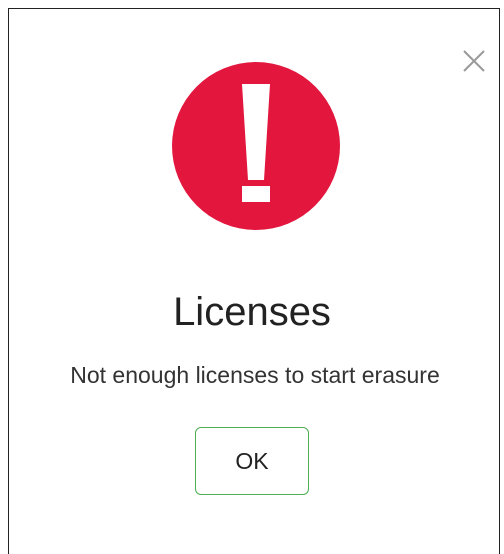 The image size is (504, 554). I want to click on dialog-message: Not enough licenses to start erasure, so click(255, 375).